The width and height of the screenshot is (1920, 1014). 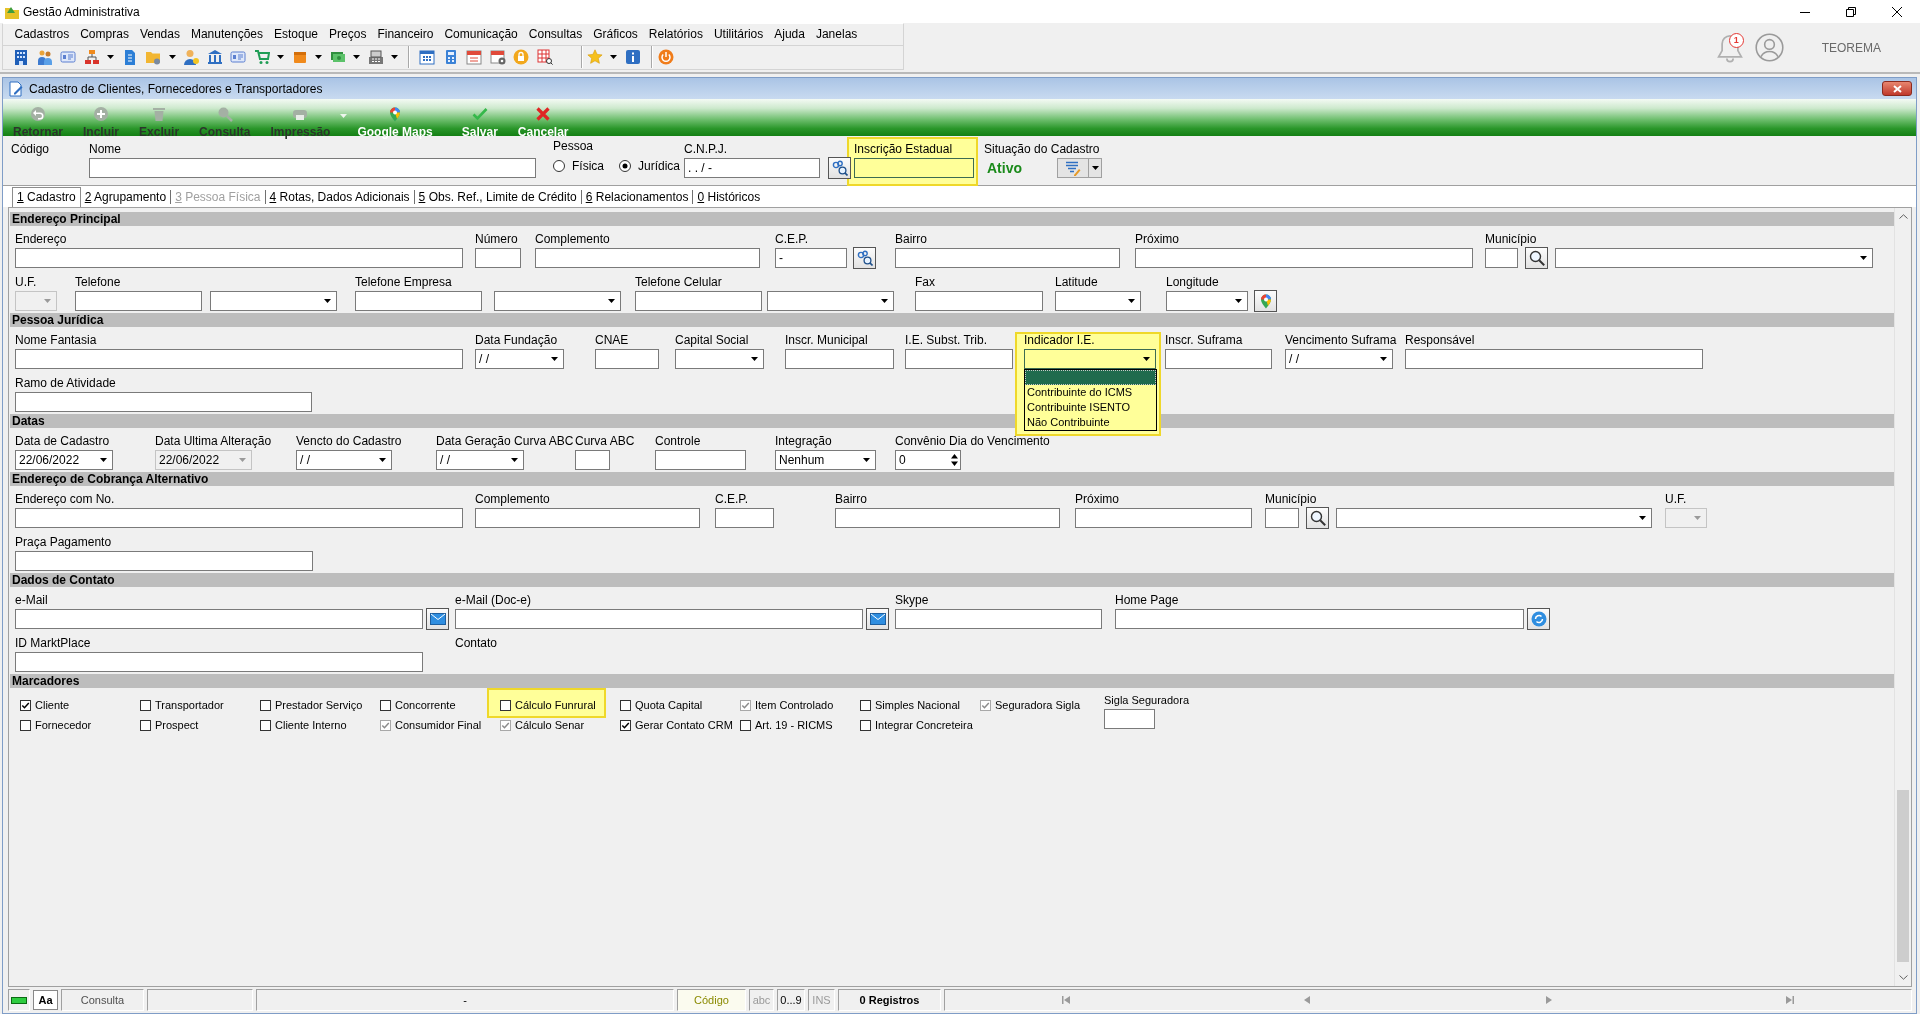 I want to click on folder-icon, so click(x=153, y=57).